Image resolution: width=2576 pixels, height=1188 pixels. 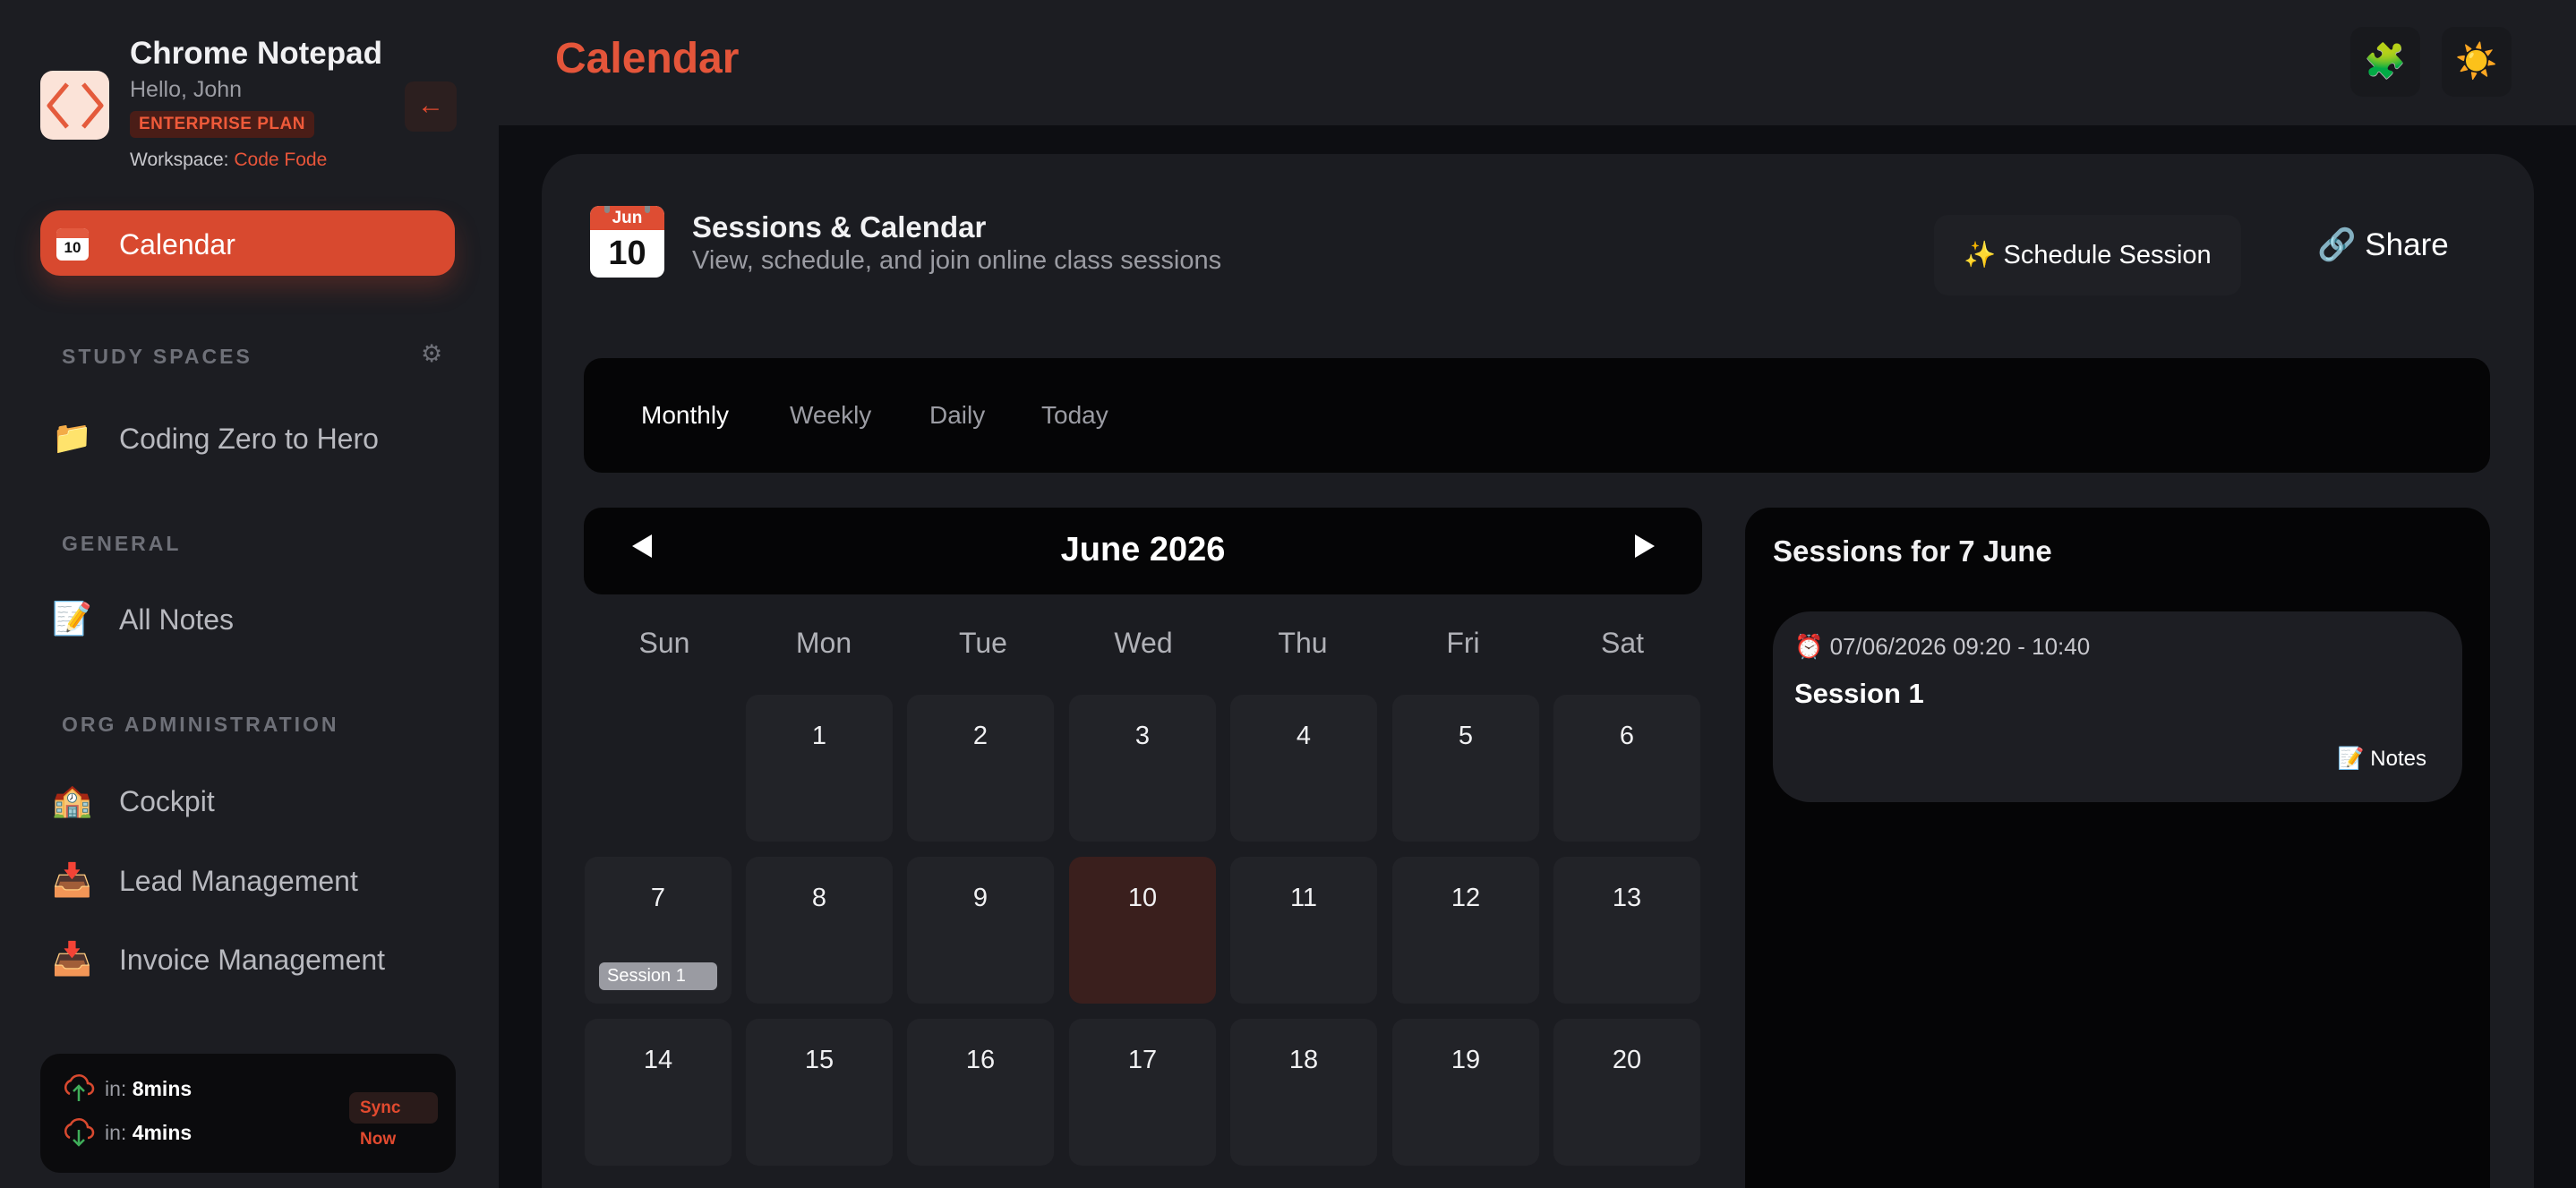 I want to click on schedule-session-button: ✨ Schedule Session, so click(x=2088, y=255).